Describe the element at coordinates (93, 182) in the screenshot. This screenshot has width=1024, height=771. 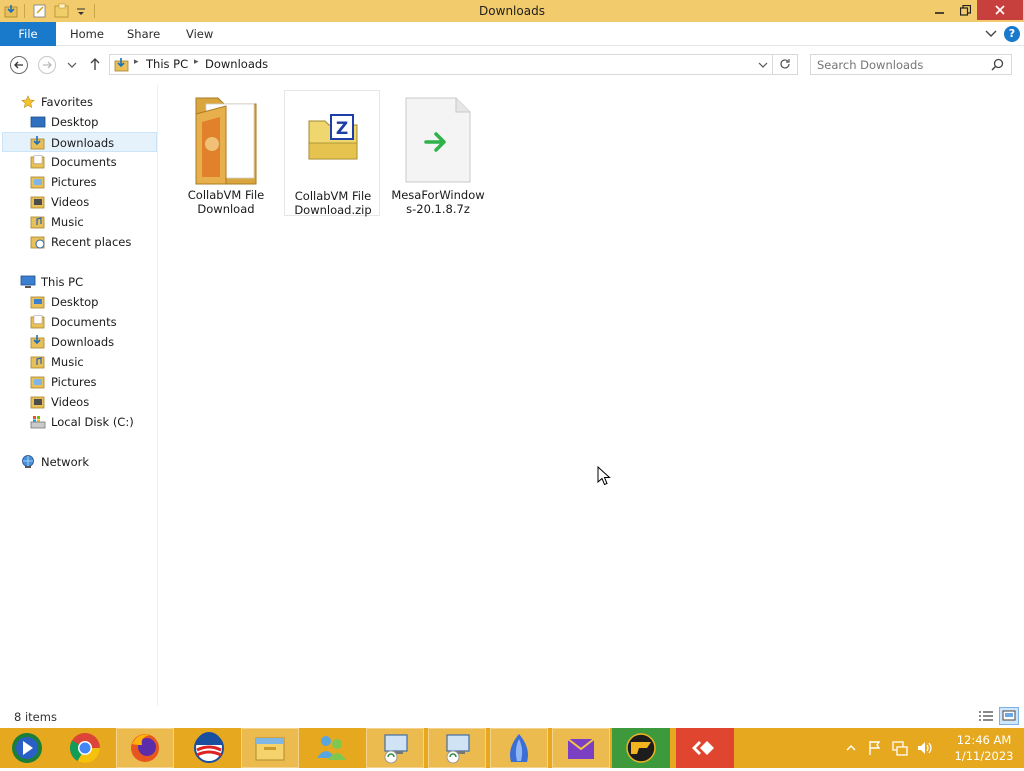
I see `nav-fav-pictures: Pictures` at that location.